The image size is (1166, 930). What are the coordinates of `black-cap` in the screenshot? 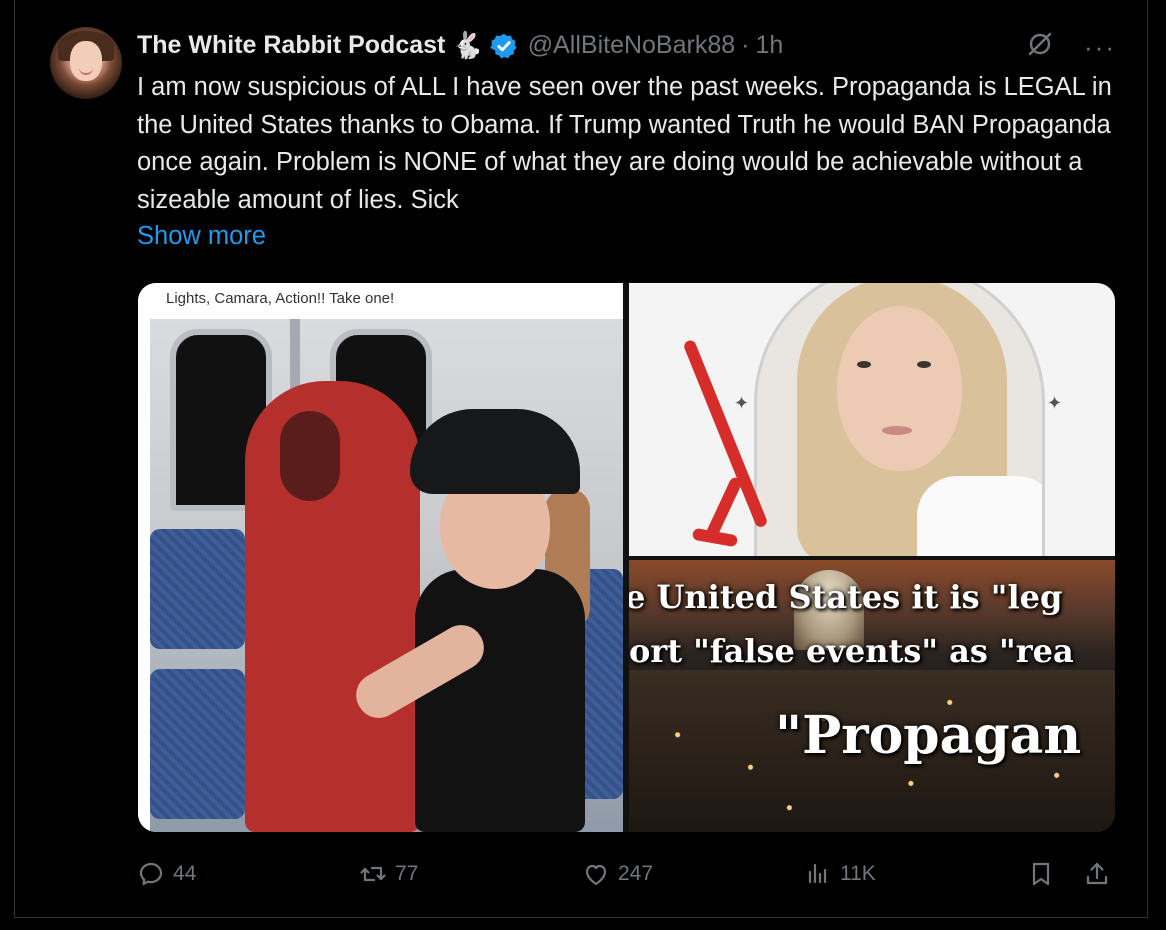 It's located at (495, 451).